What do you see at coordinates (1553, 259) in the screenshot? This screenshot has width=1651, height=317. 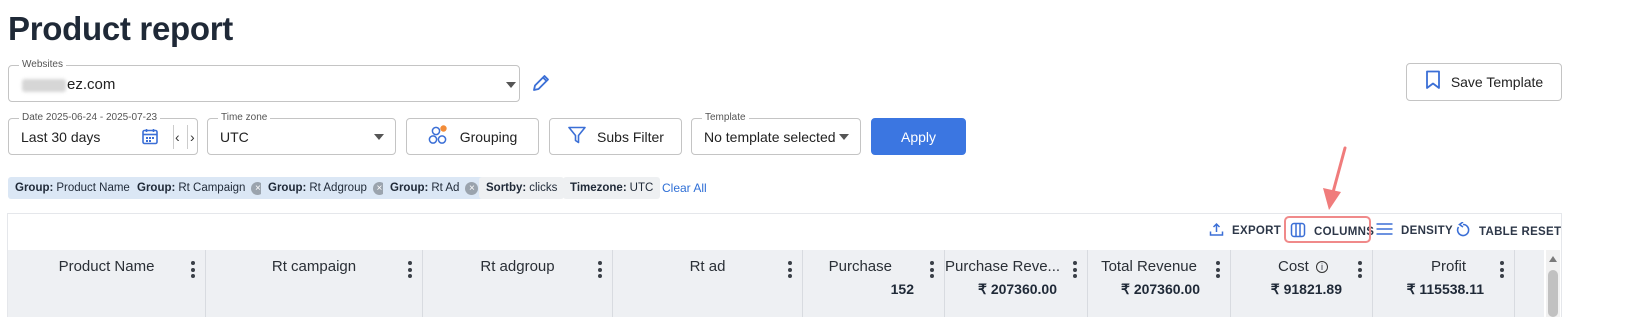 I see `scroll-up-icon` at bounding box center [1553, 259].